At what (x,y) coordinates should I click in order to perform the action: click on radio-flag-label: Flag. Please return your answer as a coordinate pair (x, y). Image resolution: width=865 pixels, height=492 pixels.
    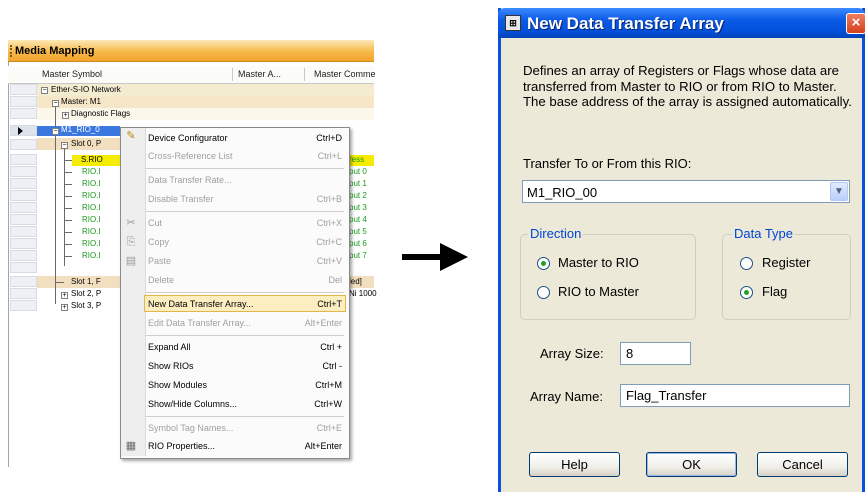
    Looking at the image, I should click on (774, 291).